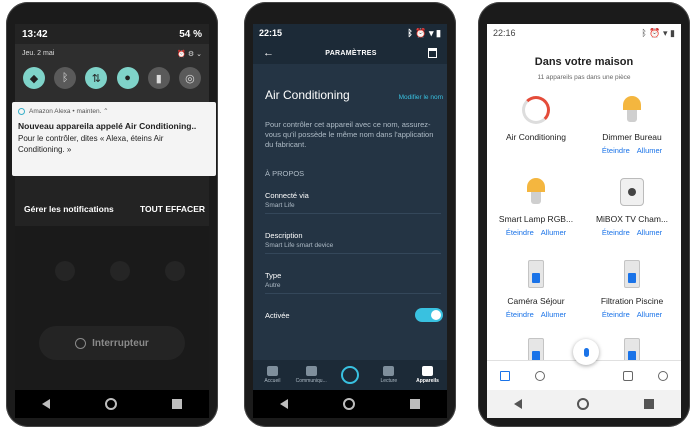  I want to click on mic-button, so click(586, 352).